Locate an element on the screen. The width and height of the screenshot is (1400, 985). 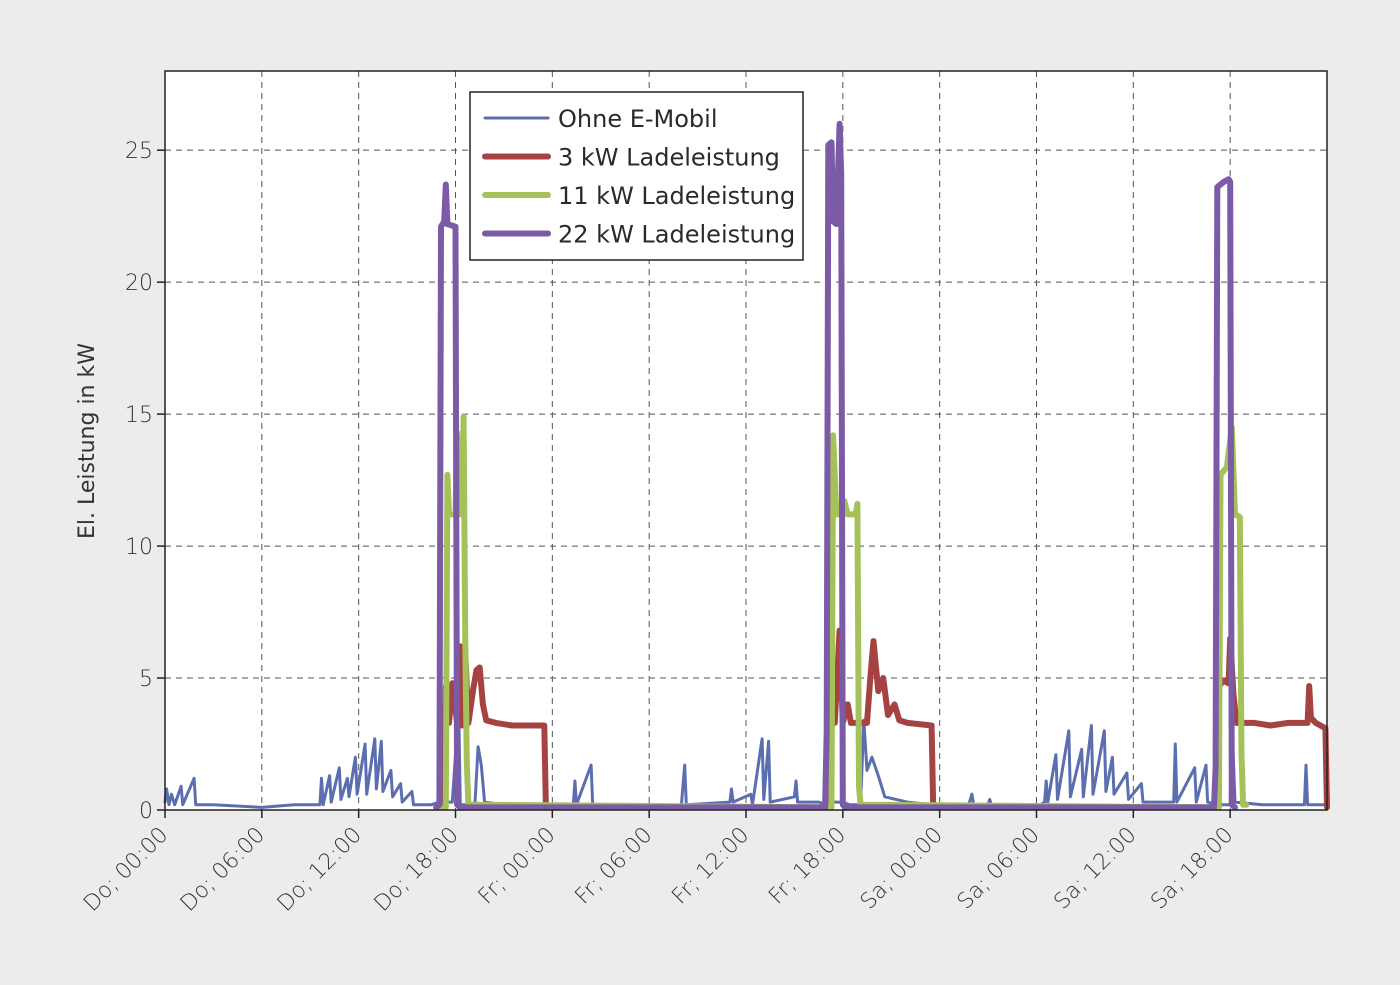
x-tick-label: Sa; 18:00 is located at coordinates (1192, 869).